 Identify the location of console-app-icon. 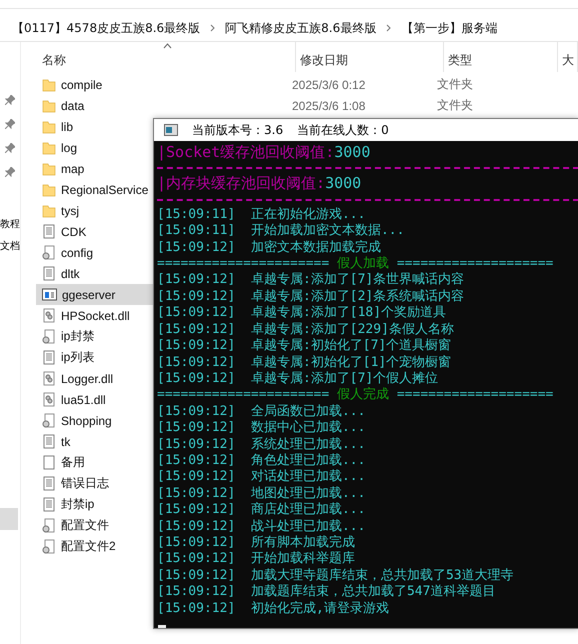
(171, 130).